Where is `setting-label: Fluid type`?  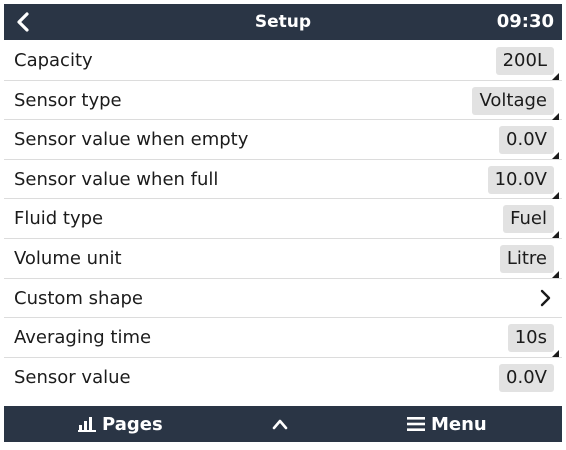
setting-label: Fluid type is located at coordinates (59, 219).